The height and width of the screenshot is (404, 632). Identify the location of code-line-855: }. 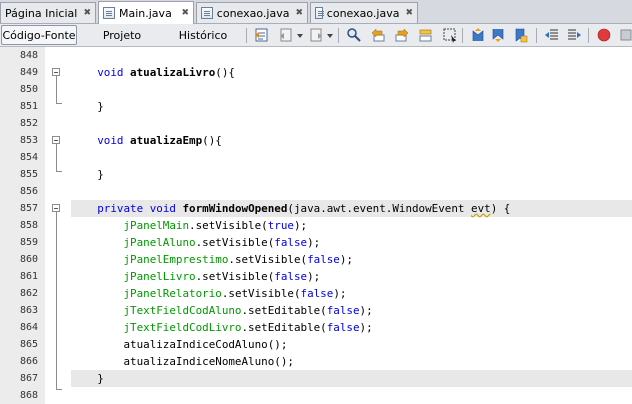
(351, 174).